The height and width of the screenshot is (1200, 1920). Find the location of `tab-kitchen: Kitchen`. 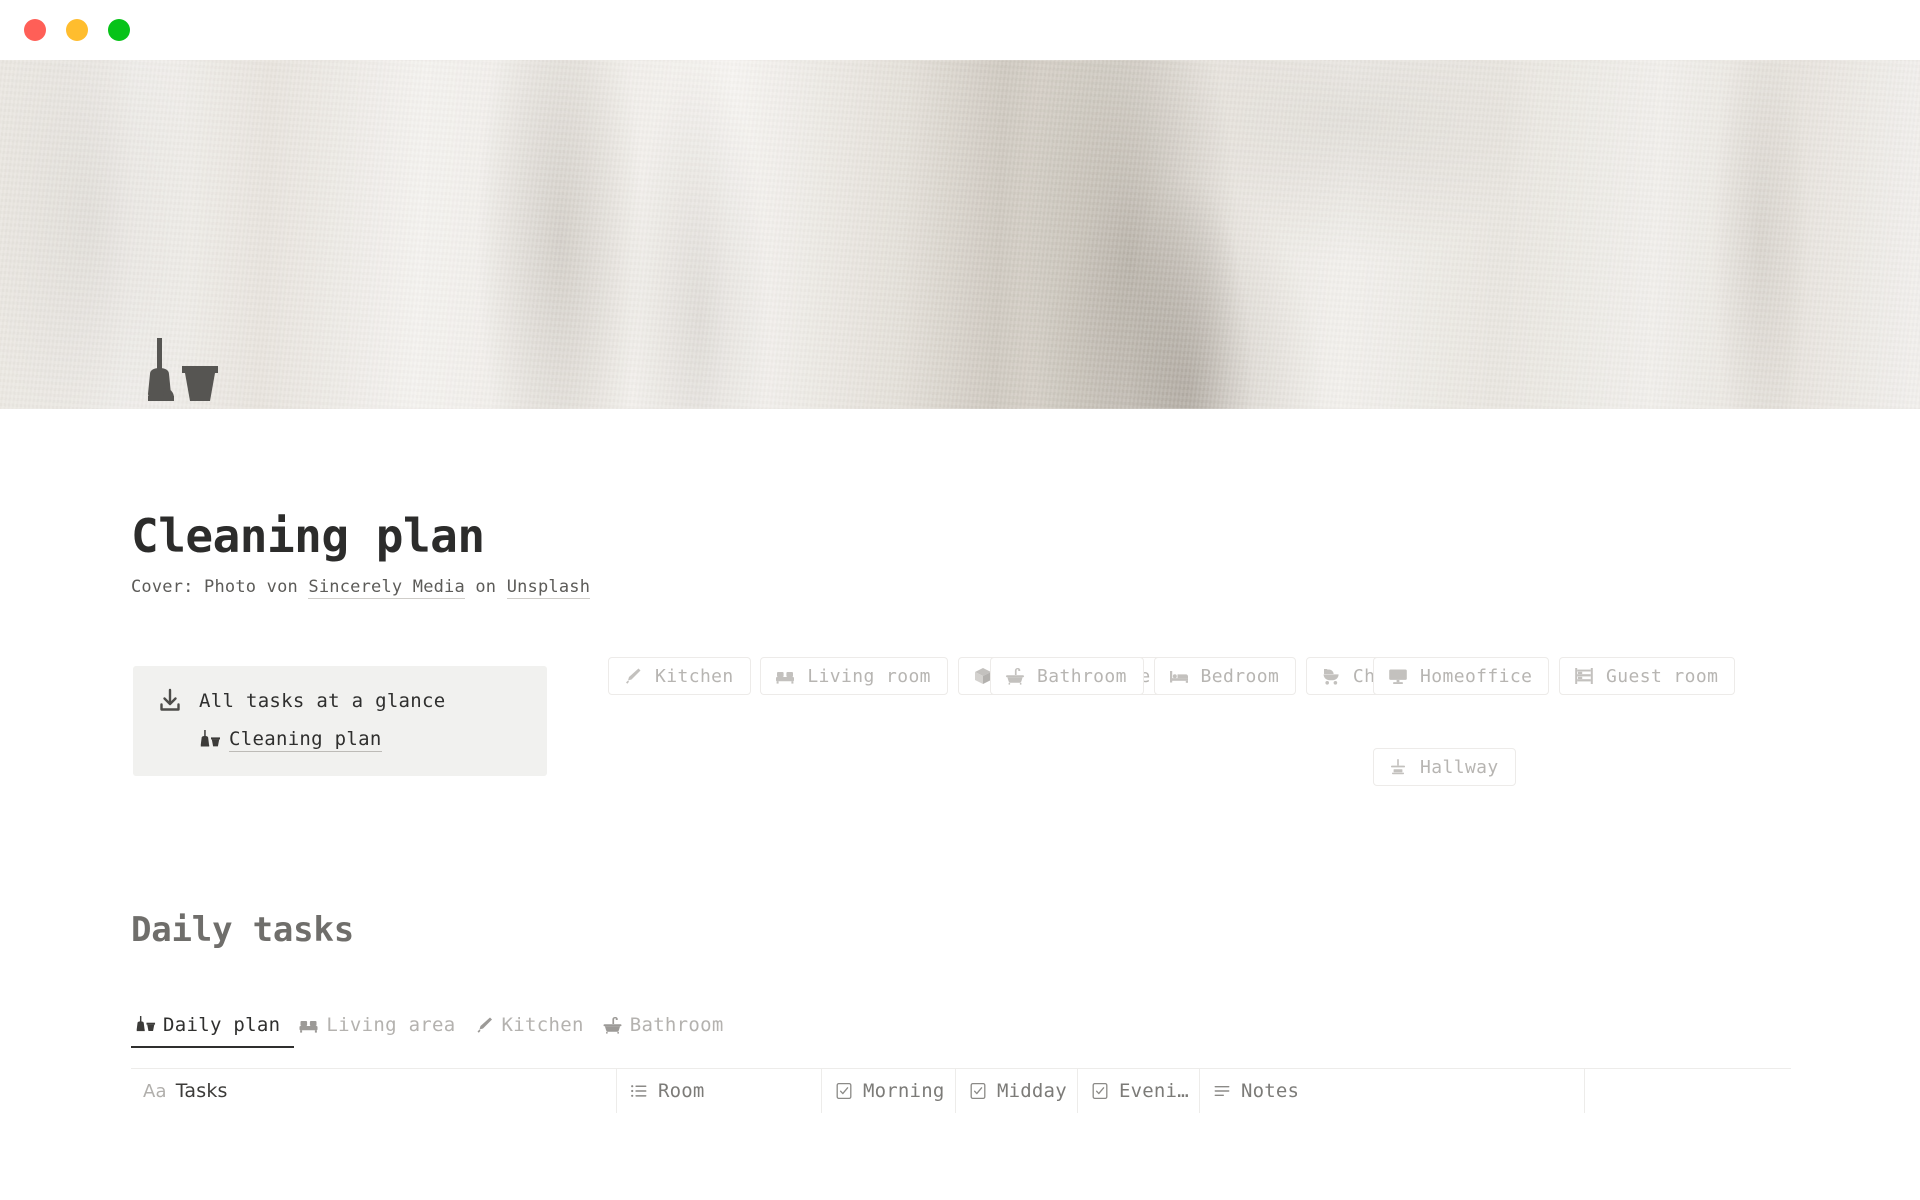

tab-kitchen: Kitchen is located at coordinates (534, 1031).